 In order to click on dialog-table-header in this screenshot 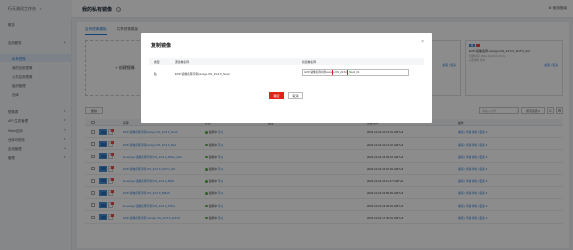, I will do `click(286, 61)`.